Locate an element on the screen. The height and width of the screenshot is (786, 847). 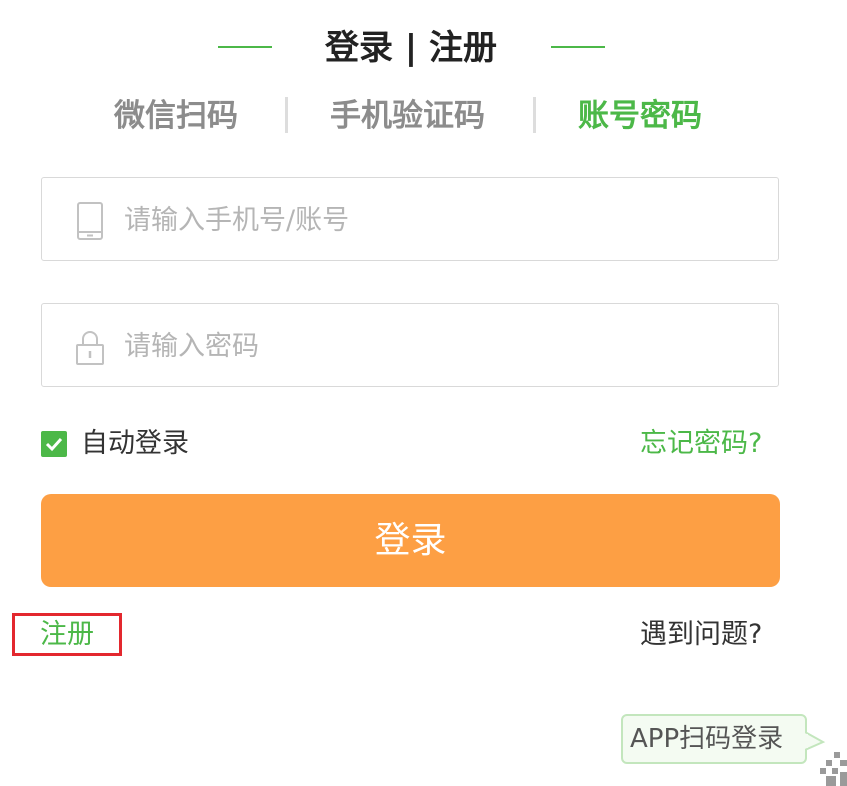
bubble-tail-icon is located at coordinates (815, 741).